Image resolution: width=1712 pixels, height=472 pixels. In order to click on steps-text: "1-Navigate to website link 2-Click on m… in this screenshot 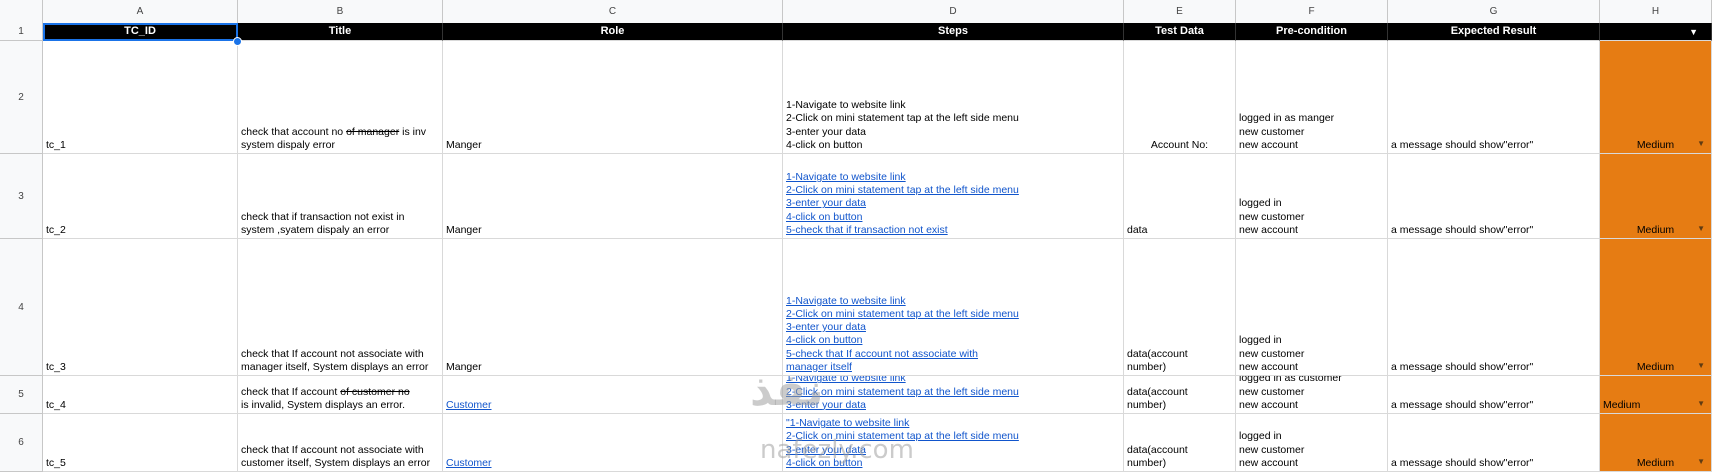, I will do `click(953, 443)`.